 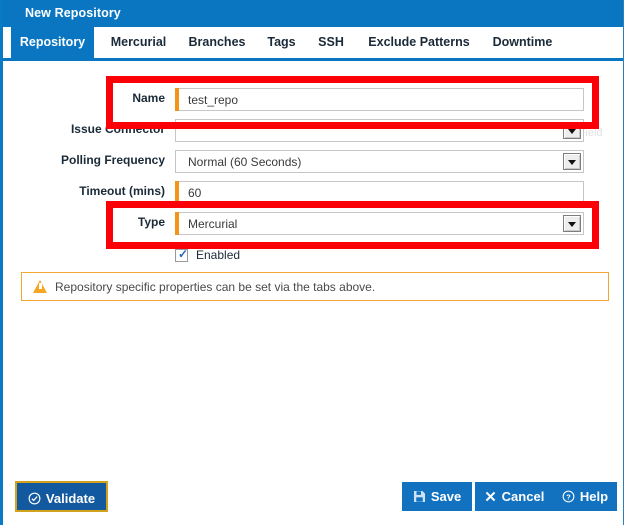 I want to click on tab-exclude-patterns: Exclude Patterns, so click(x=419, y=42).